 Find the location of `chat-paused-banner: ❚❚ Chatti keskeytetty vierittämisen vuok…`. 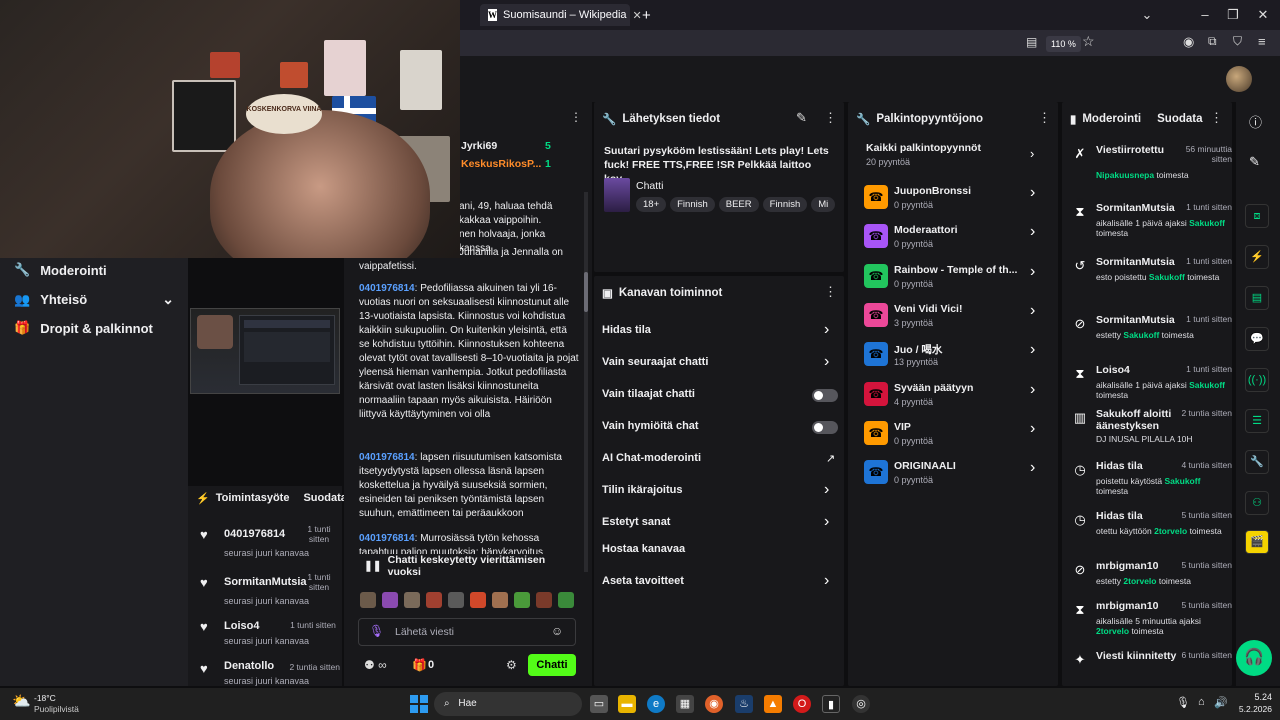

chat-paused-banner: ❚❚ Chatti keskeytetty vierittämisen vuok… is located at coordinates (467, 566).